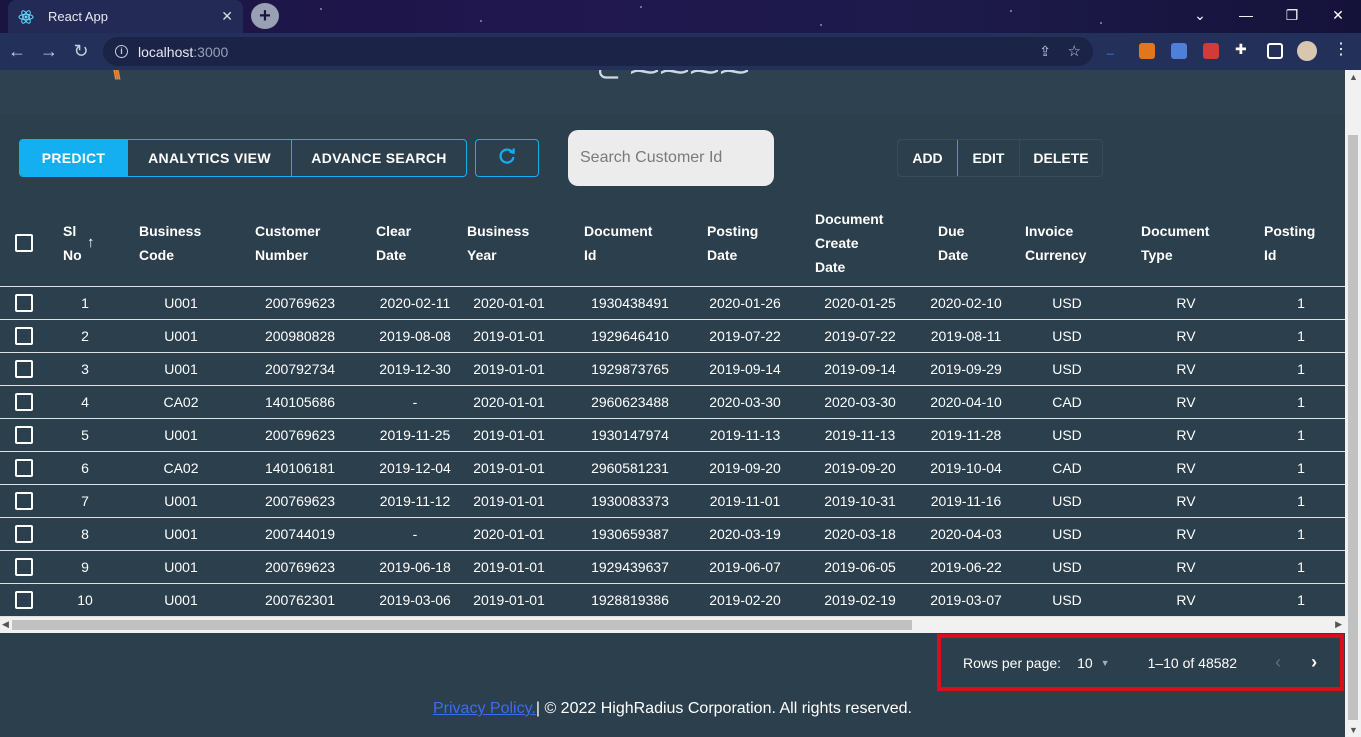 The image size is (1361, 737). I want to click on browser-tab: React App ✕, so click(125, 16).